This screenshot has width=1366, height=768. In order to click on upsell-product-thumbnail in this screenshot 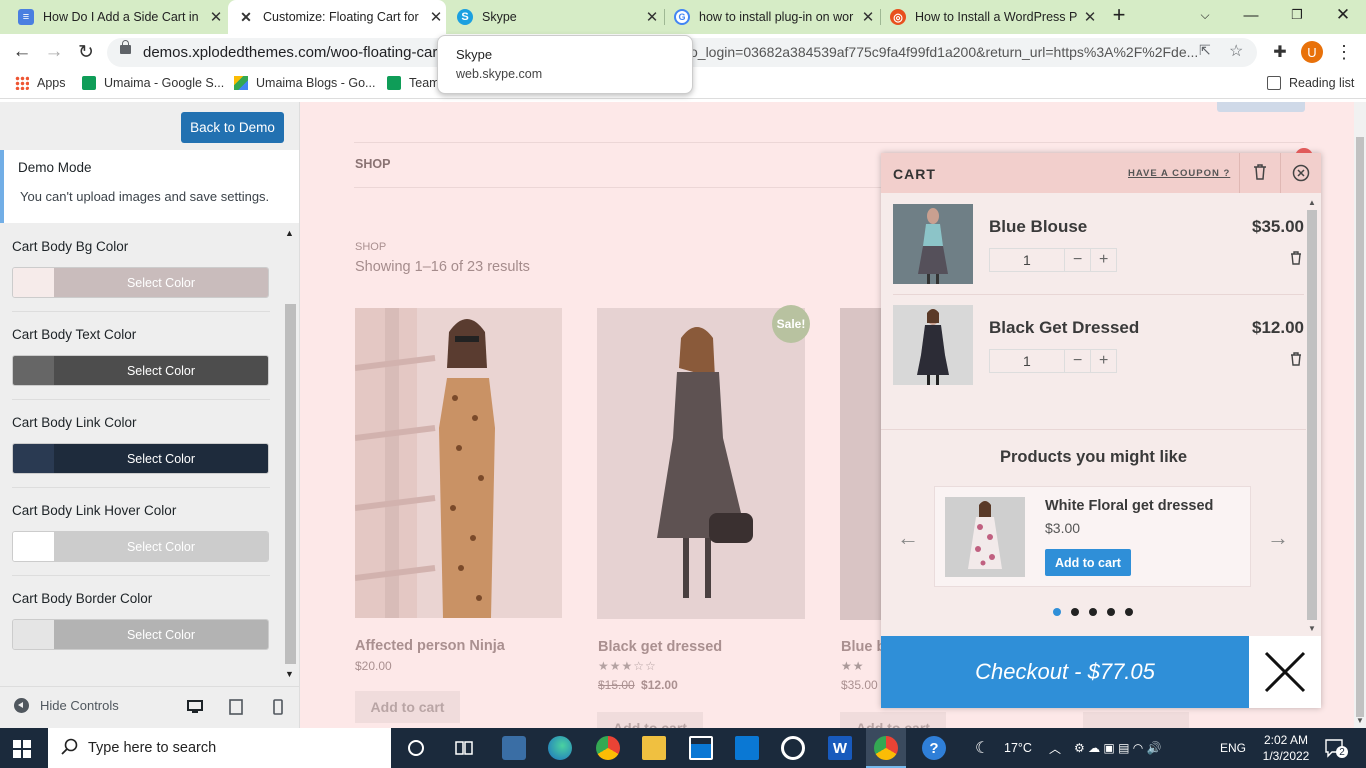, I will do `click(985, 537)`.